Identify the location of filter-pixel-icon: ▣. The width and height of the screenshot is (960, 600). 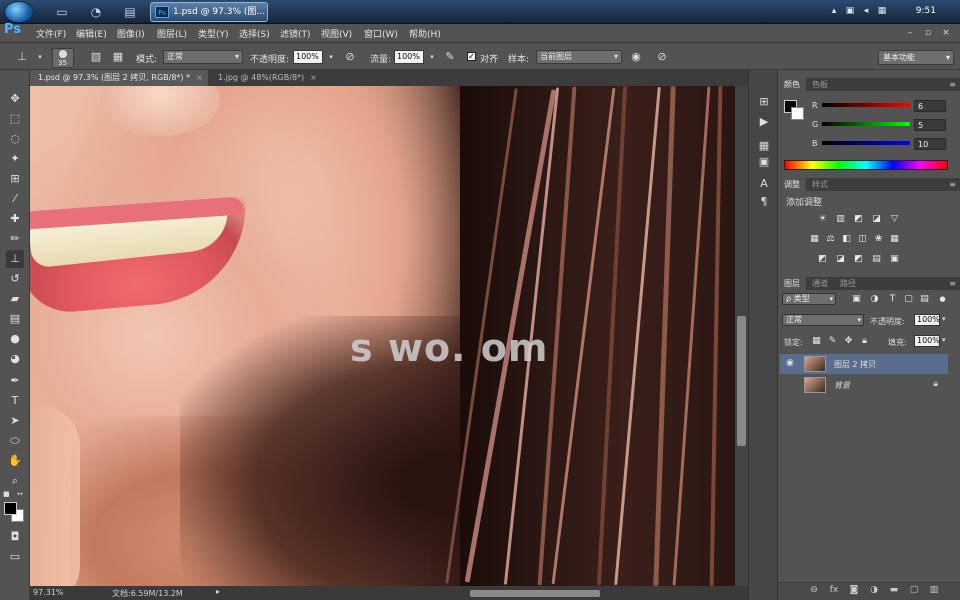
(856, 299).